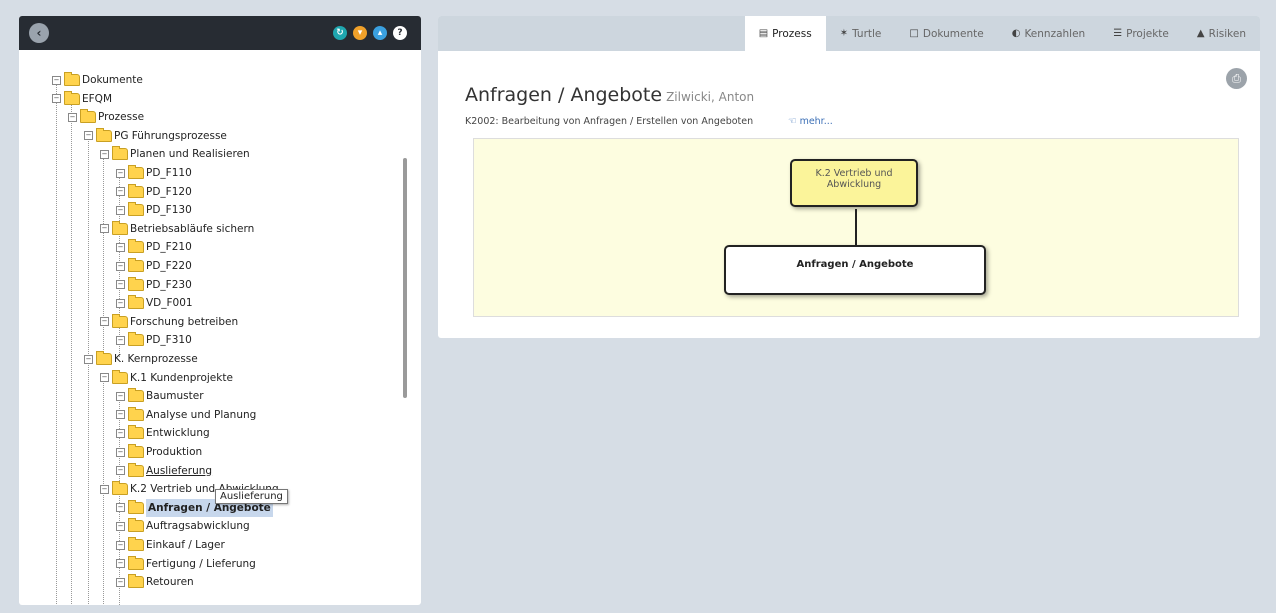  Describe the element at coordinates (169, 322) in the screenshot. I see `tree-item: − Forschung betreiben` at that location.